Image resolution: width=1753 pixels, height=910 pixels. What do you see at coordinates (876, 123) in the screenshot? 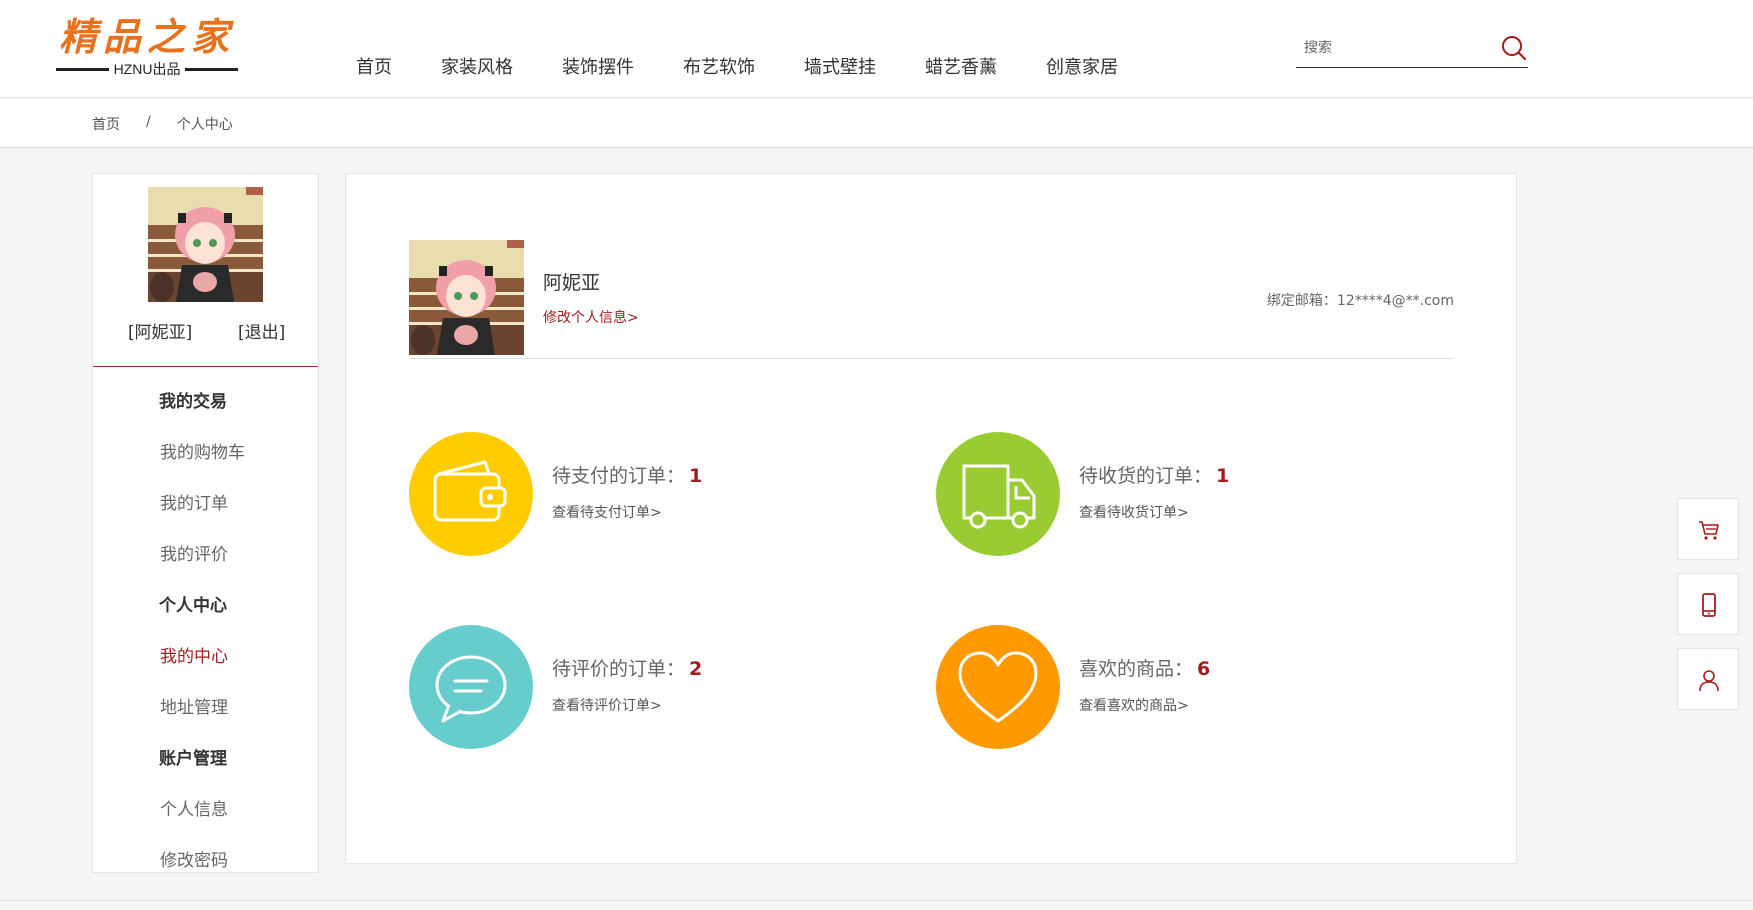
I see `breadcrumb-bar: 首页 / 个人中心` at bounding box center [876, 123].